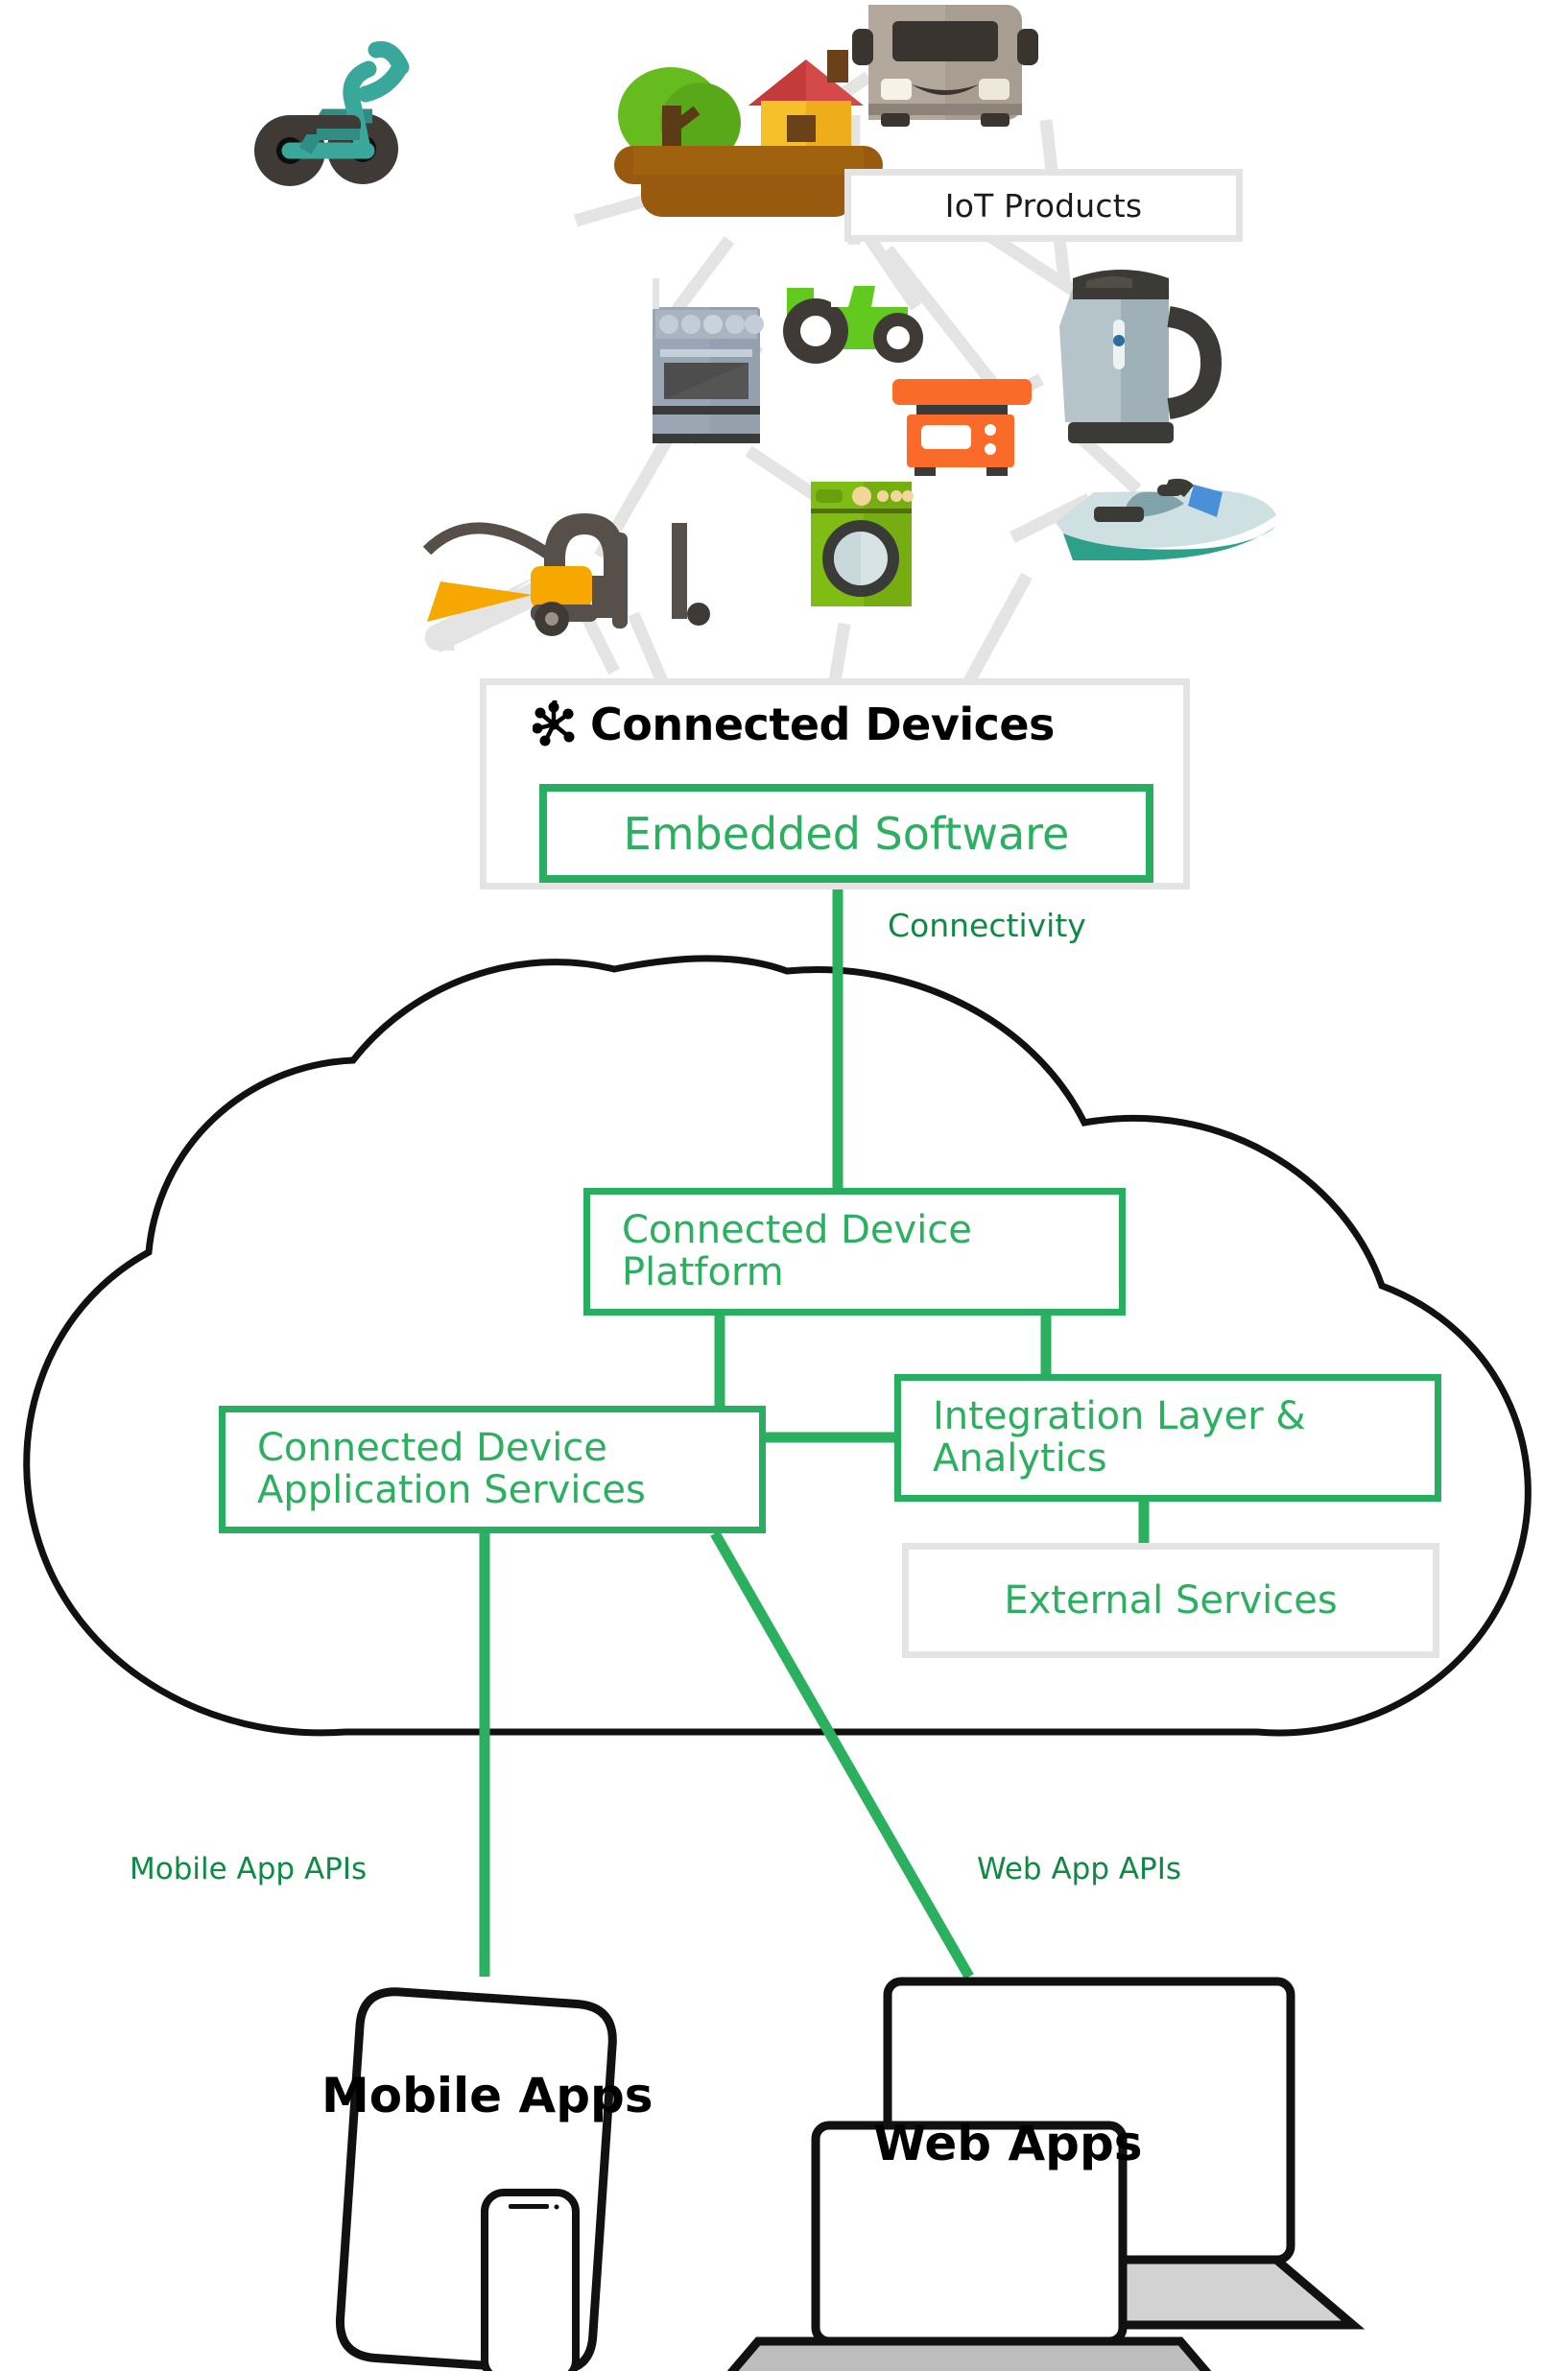 The image size is (1568, 2371). I want to click on cdp-line1: Connected Device, so click(797, 1230).